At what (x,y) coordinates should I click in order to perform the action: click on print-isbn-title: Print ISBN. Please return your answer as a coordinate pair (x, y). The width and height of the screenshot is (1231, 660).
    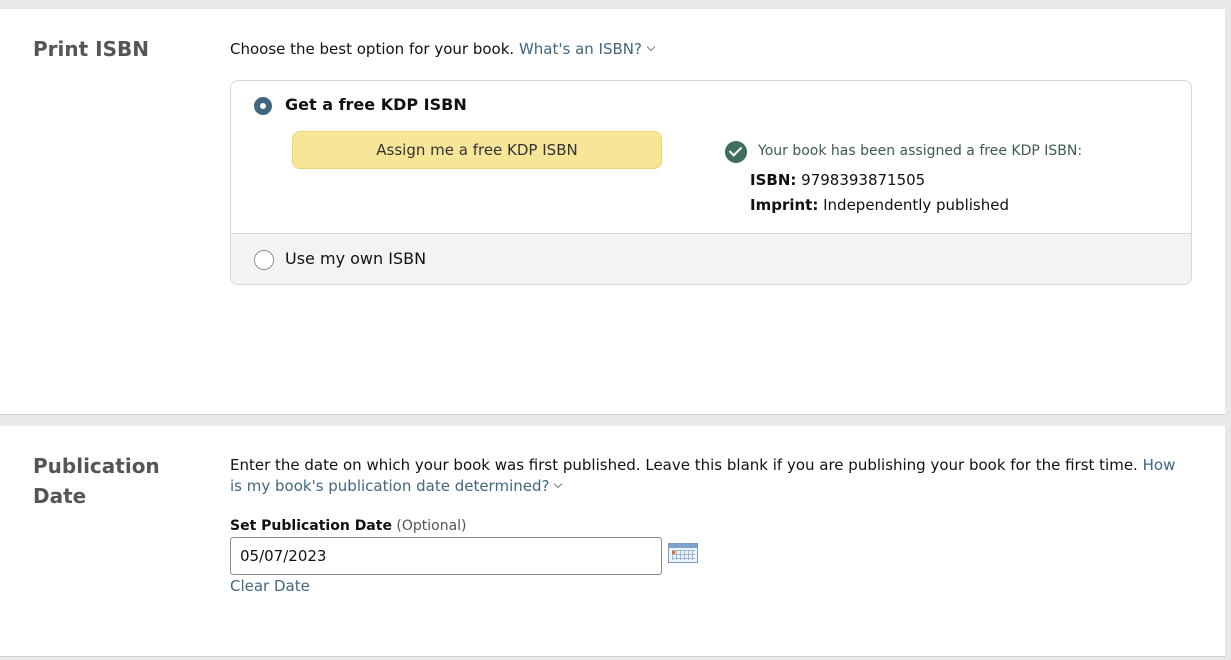
    Looking at the image, I should click on (91, 49).